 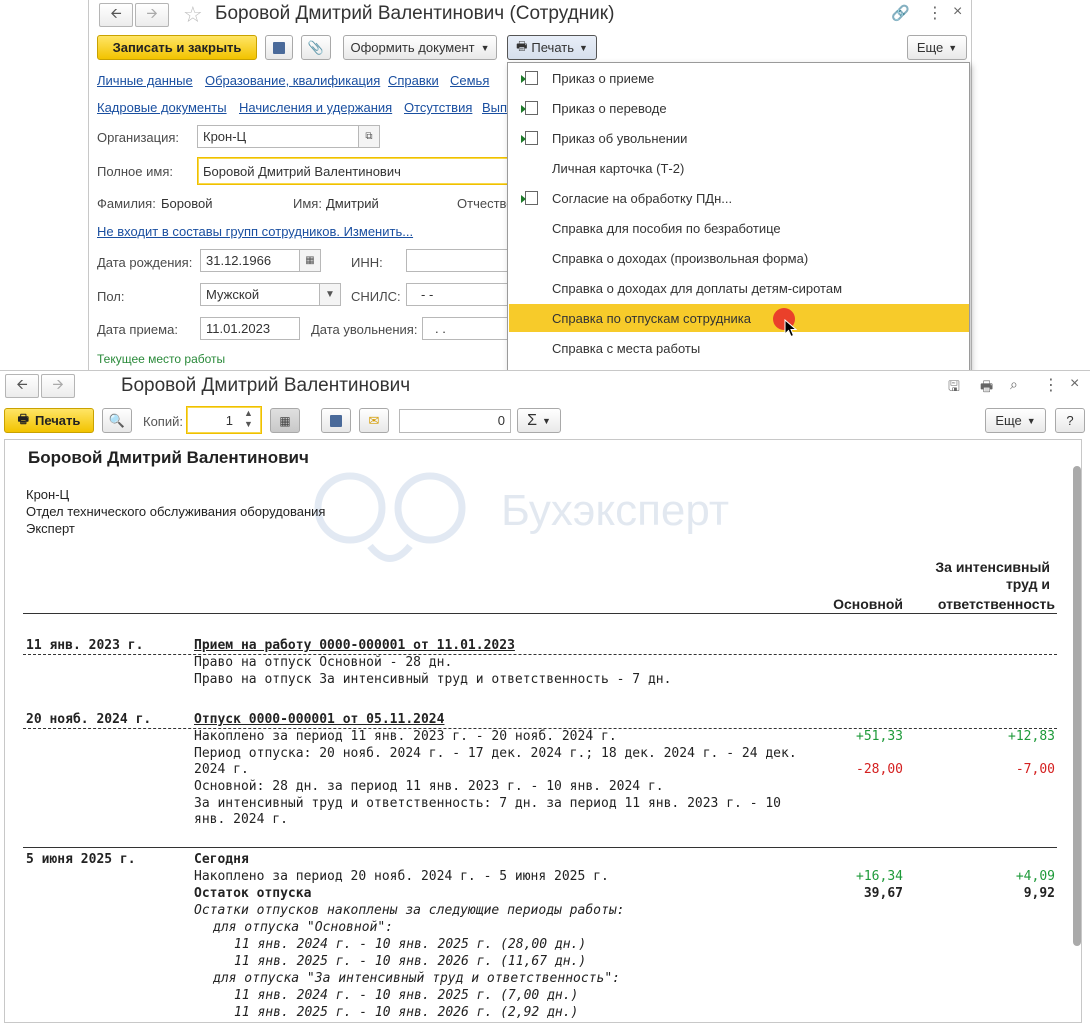 What do you see at coordinates (135, 171) in the screenshot?
I see `fullname-label: Полное имя:` at bounding box center [135, 171].